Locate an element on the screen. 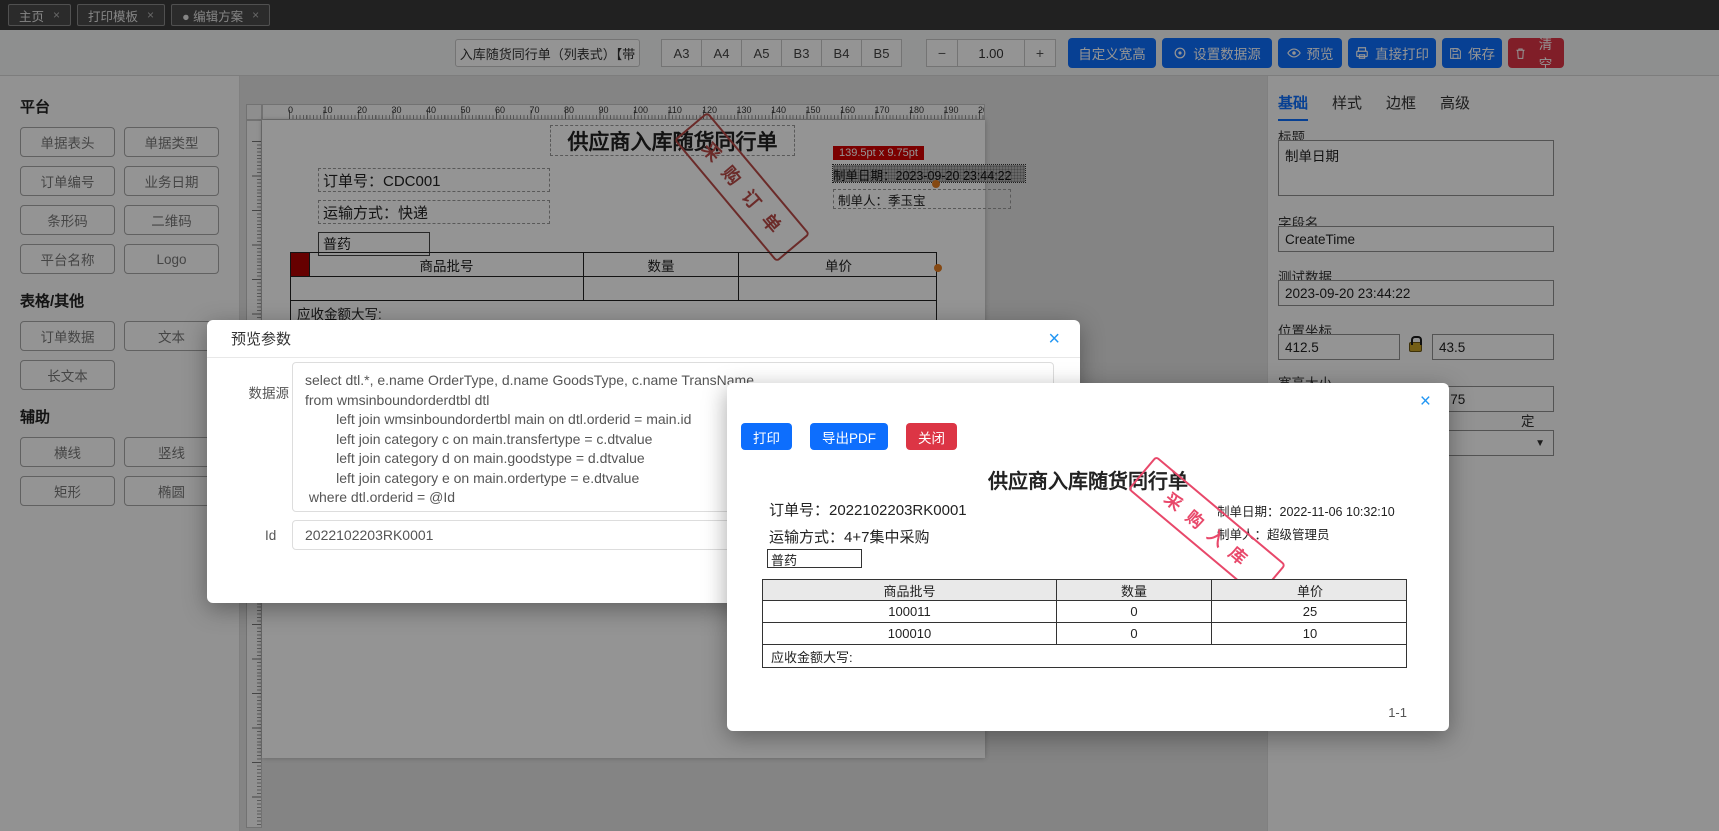 This screenshot has height=831, width=1719. preview-table-header-cell: 数量 is located at coordinates (1133, 590).